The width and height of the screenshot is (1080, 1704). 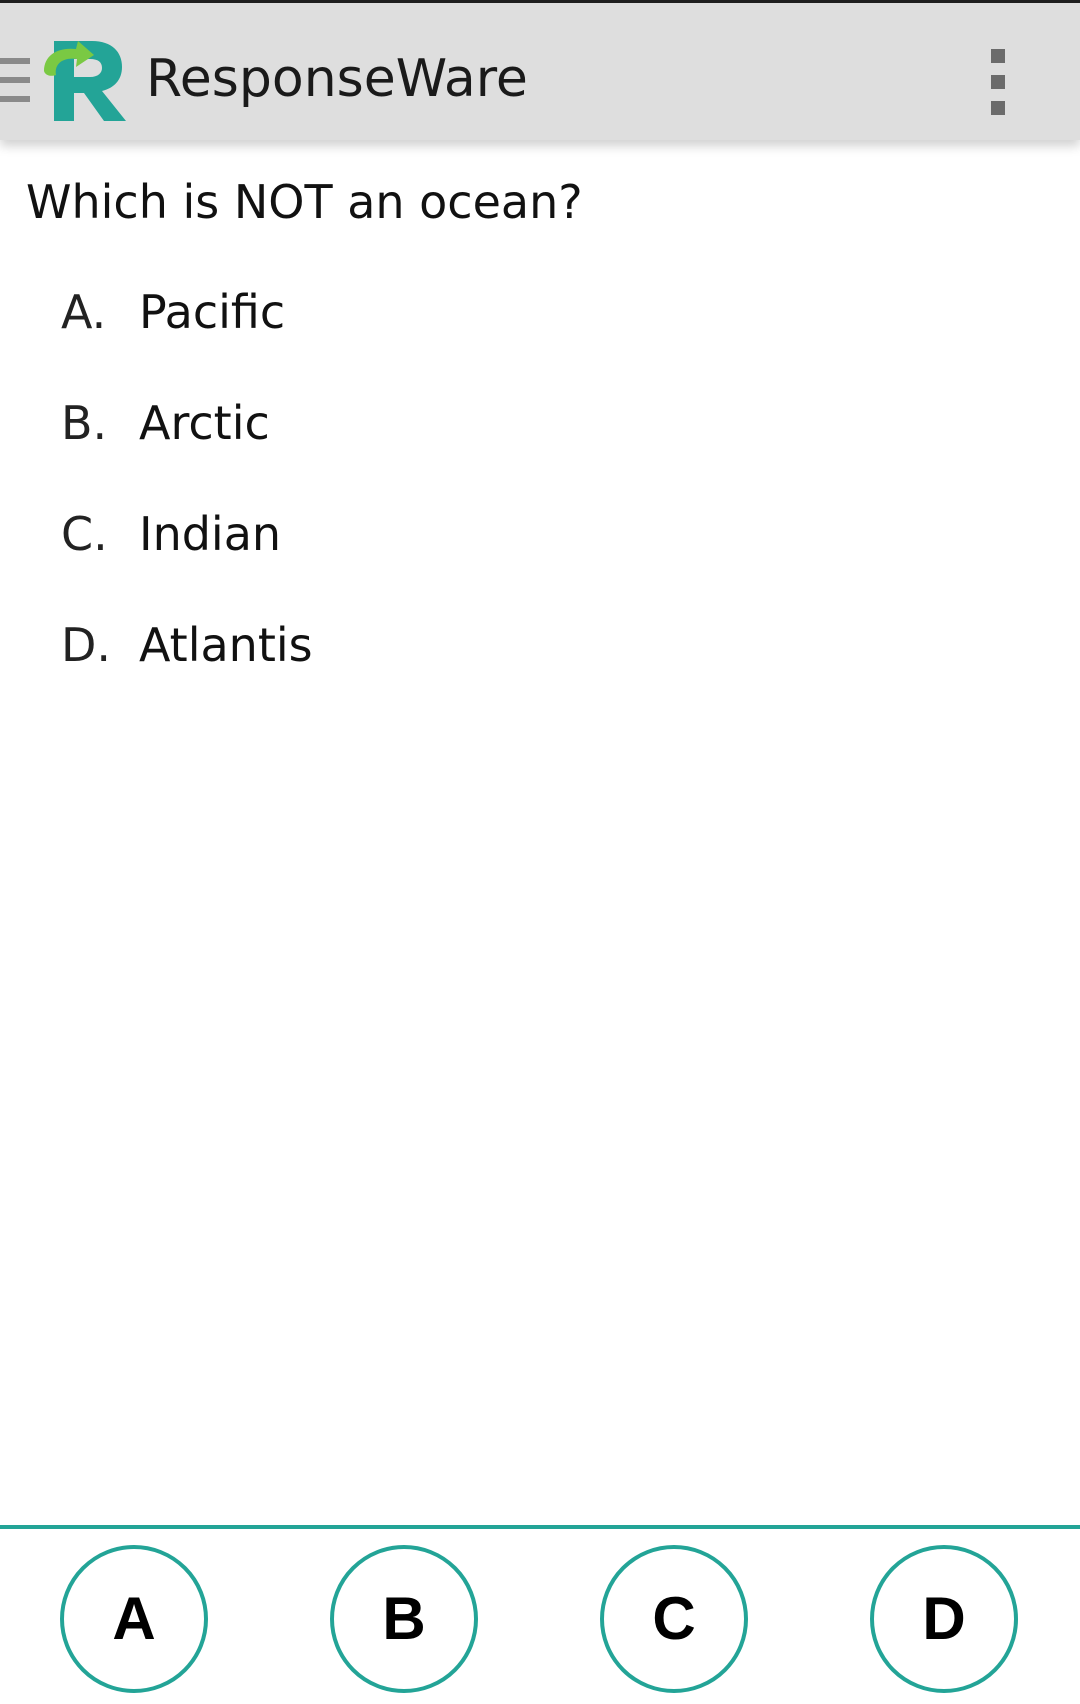 What do you see at coordinates (540, 70) in the screenshot?
I see `action-bar: ResponseWare` at bounding box center [540, 70].